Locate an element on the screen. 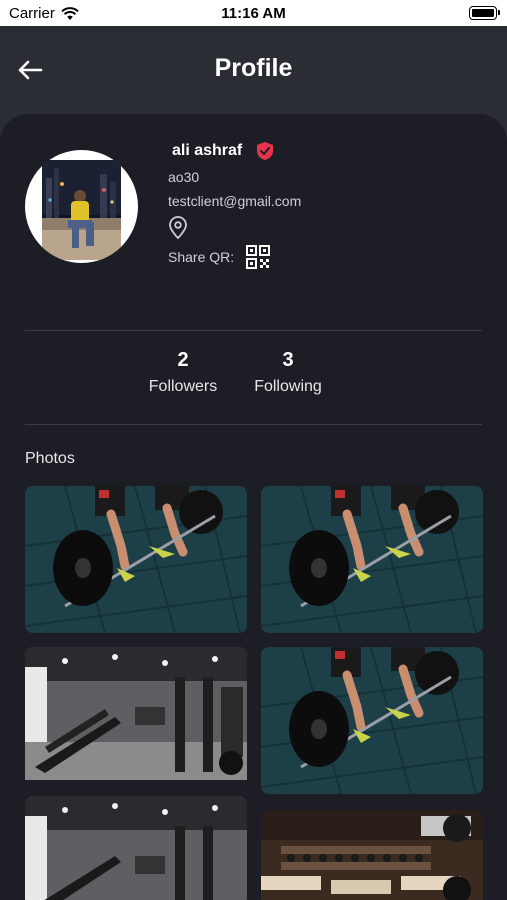 The image size is (507, 900). following-stat: 3 Following is located at coordinates (288, 371).